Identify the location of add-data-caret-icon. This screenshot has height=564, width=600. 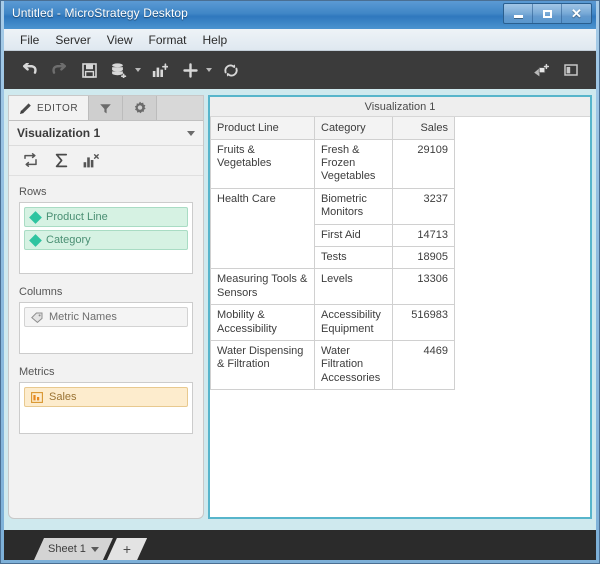
(138, 70).